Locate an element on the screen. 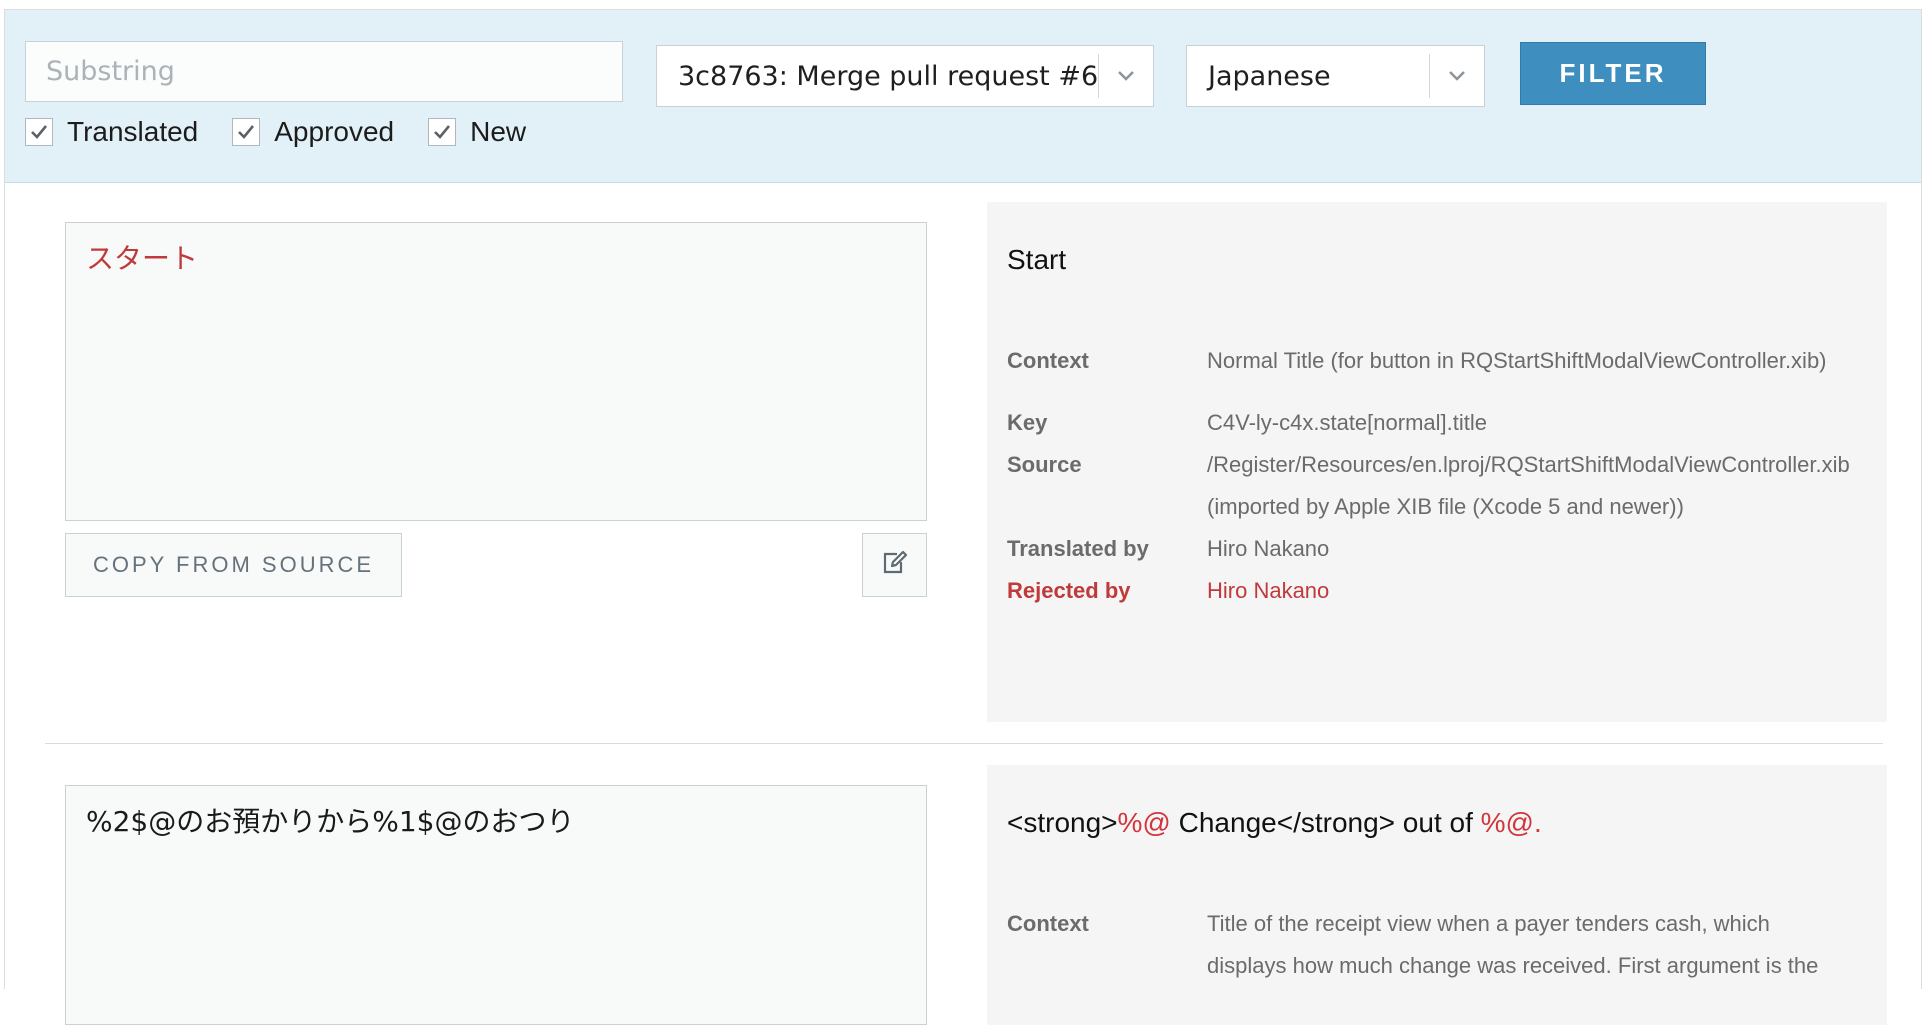  approved-checkbox-label: Approved is located at coordinates (334, 131).